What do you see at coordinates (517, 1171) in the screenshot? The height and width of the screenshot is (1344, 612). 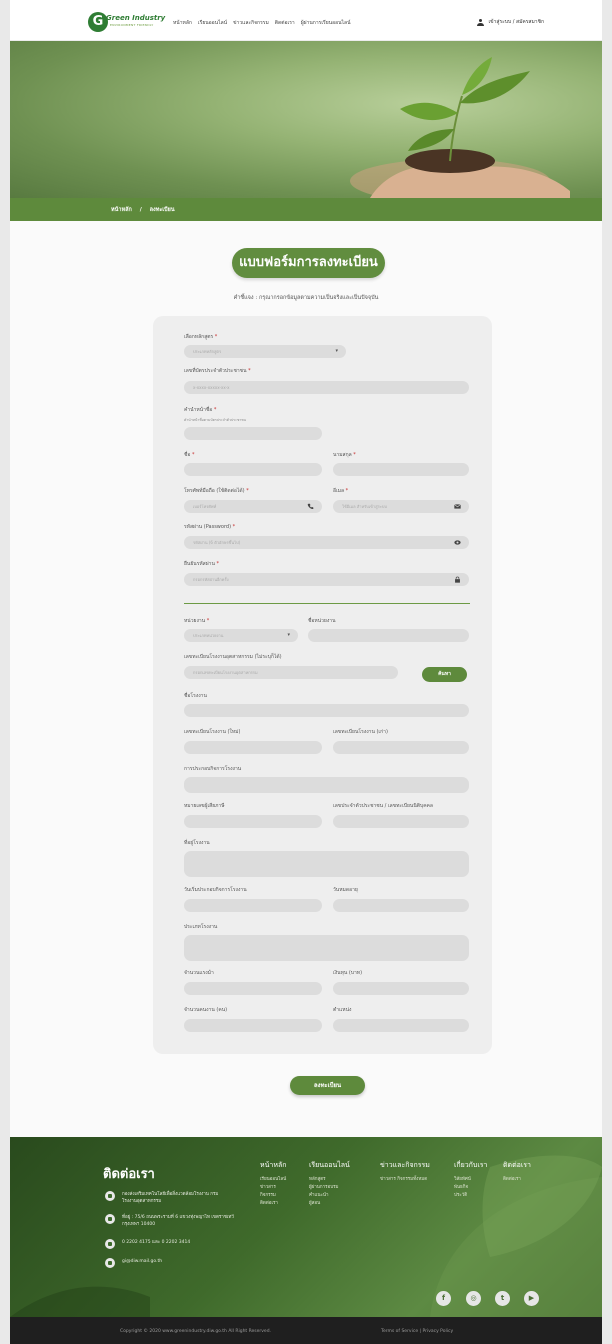 I see `footer-col-contact: ติดต่อเรา ติดต่อเรา` at bounding box center [517, 1171].